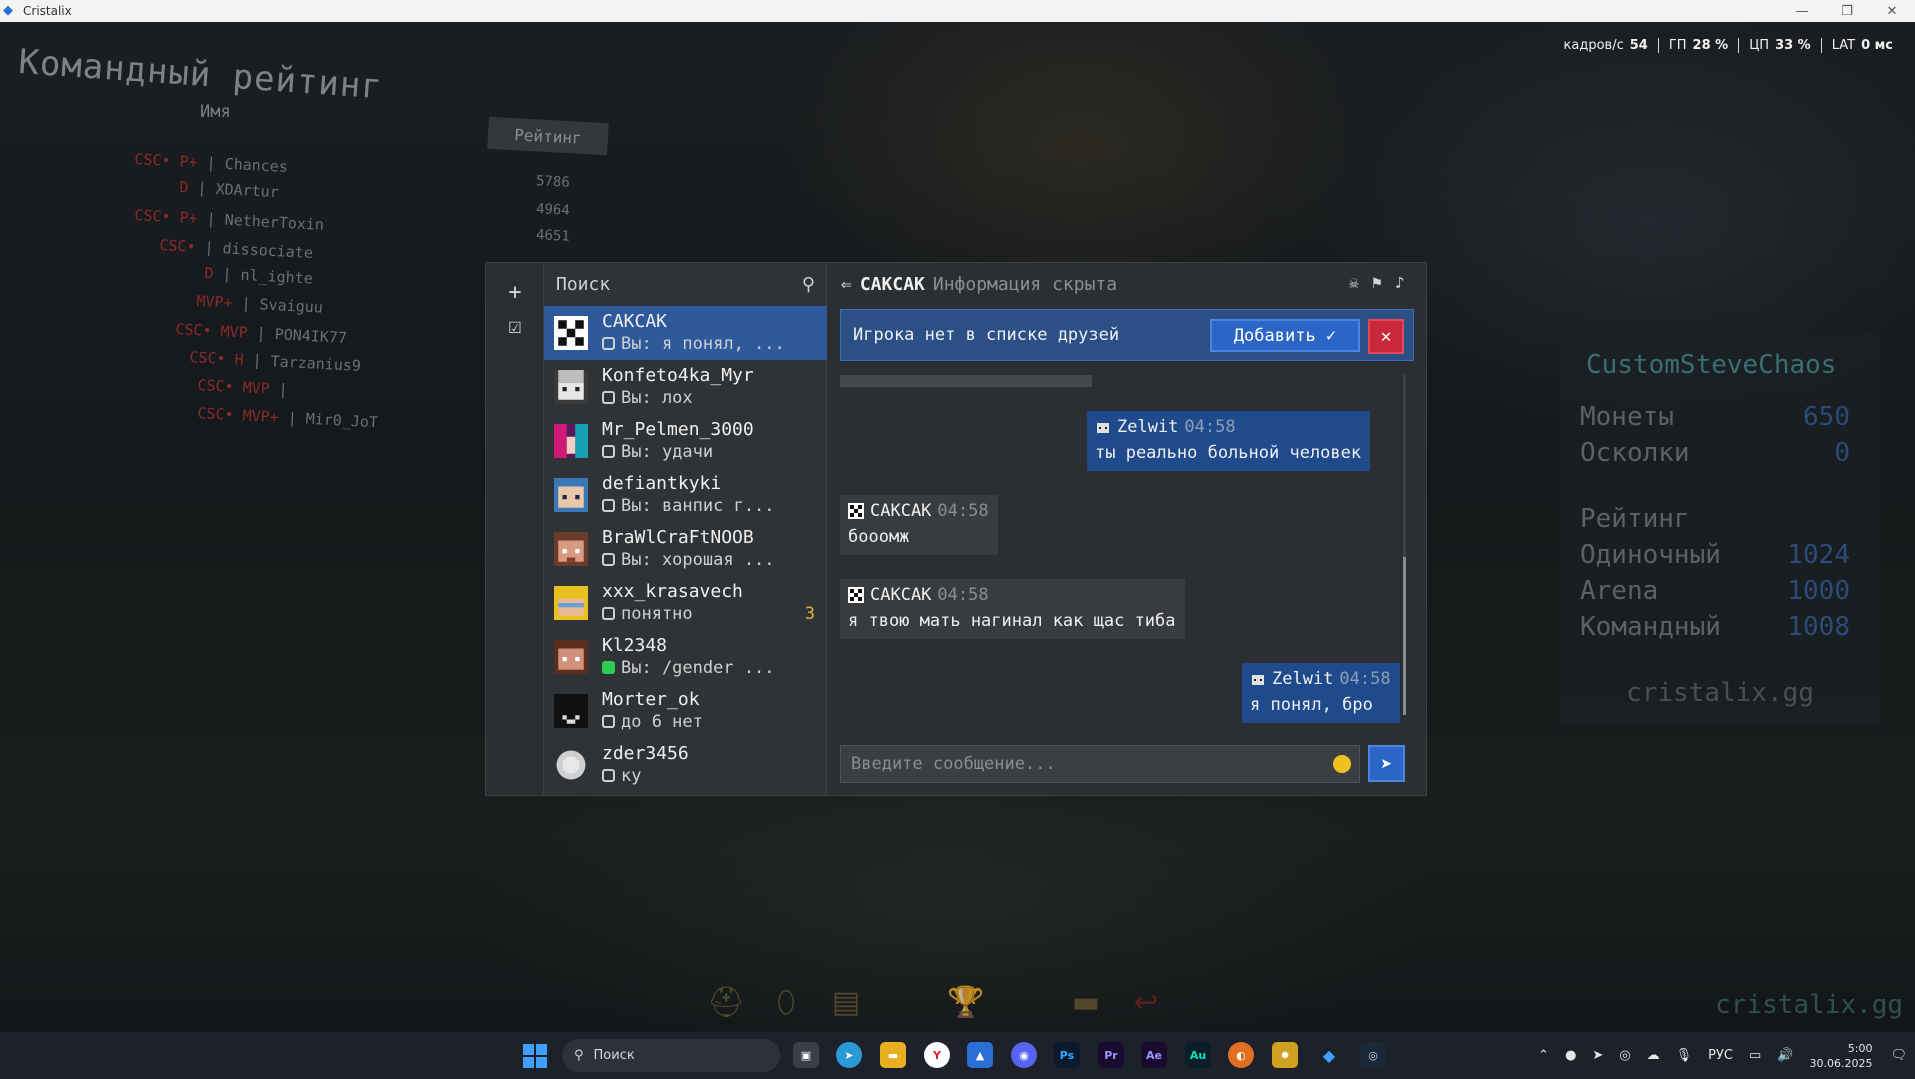 Image resolution: width=1915 pixels, height=1079 pixels. Describe the element at coordinates (1154, 1055) in the screenshot. I see `after-effects-icon: Ae` at that location.